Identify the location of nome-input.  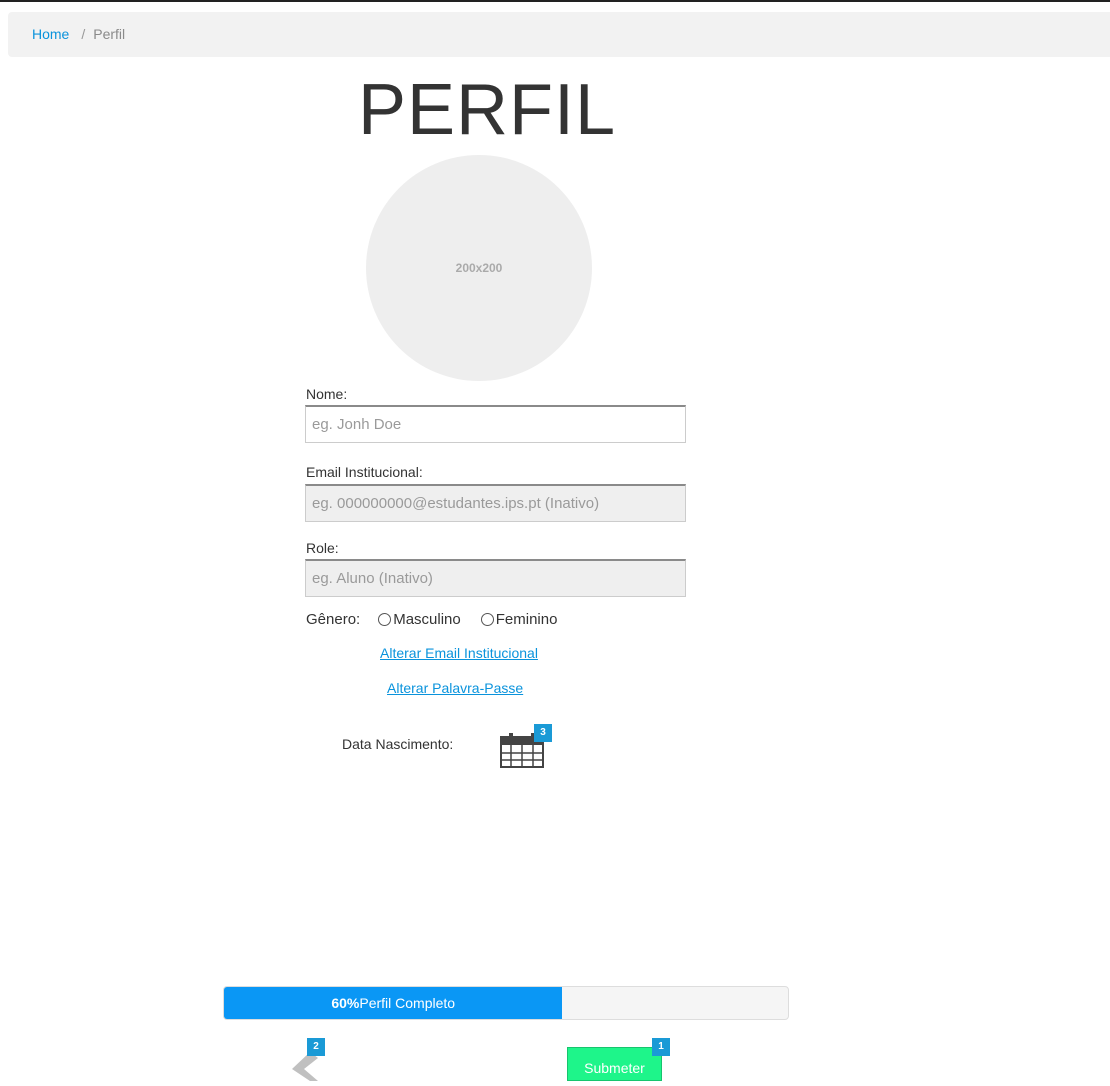
(495, 424).